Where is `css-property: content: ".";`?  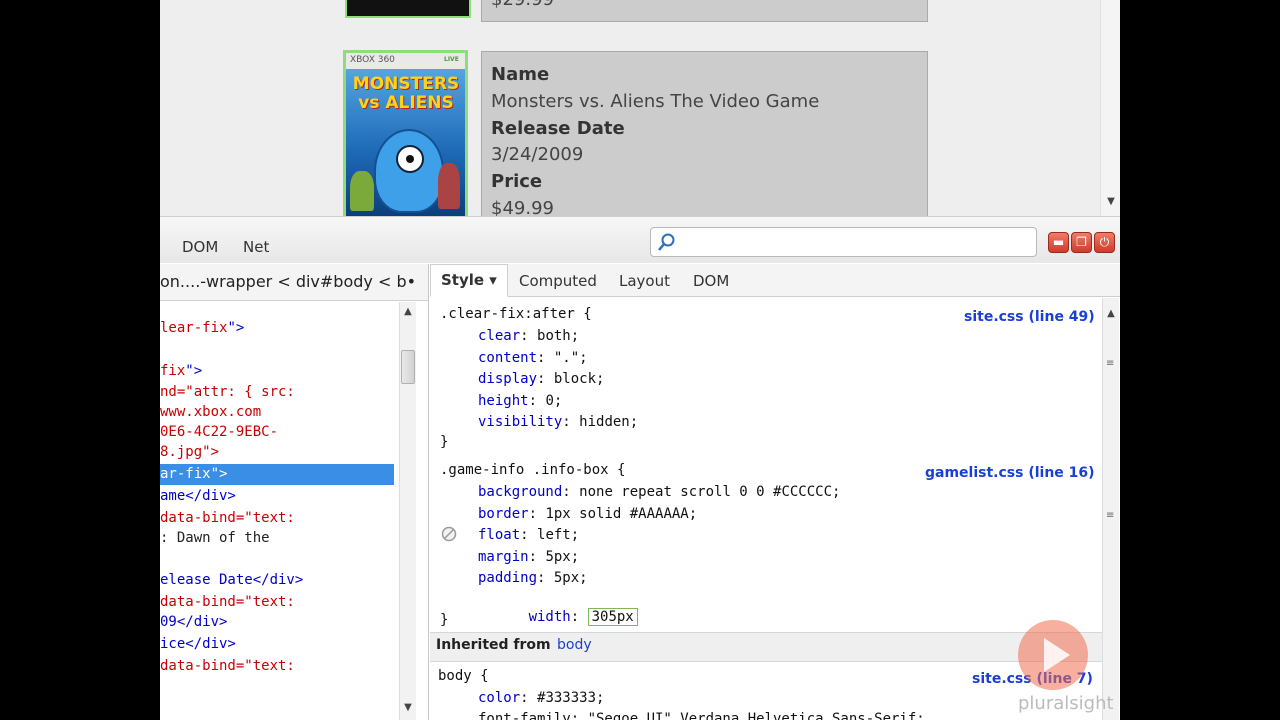
css-property: content: "."; is located at coordinates (533, 358).